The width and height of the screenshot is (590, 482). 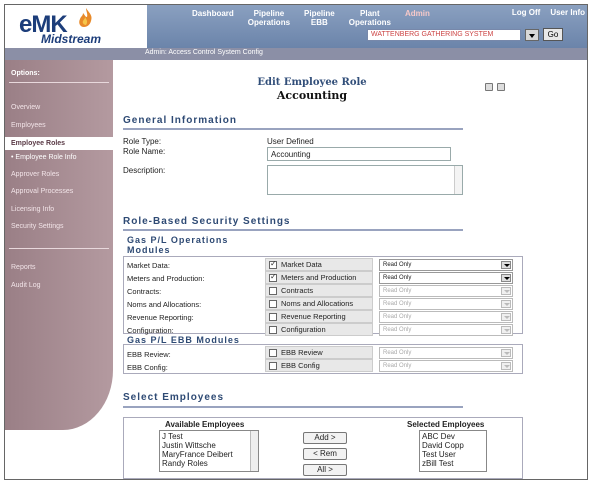 I want to click on section-security-title: Role-Based Security Settings, so click(x=207, y=221).